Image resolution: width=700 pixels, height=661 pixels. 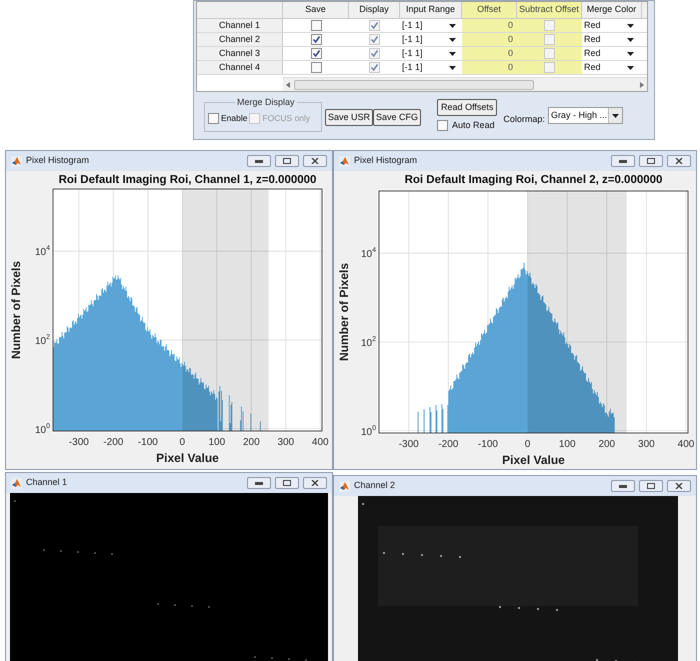 What do you see at coordinates (646, 444) in the screenshot?
I see `x-tick-label: 300` at bounding box center [646, 444].